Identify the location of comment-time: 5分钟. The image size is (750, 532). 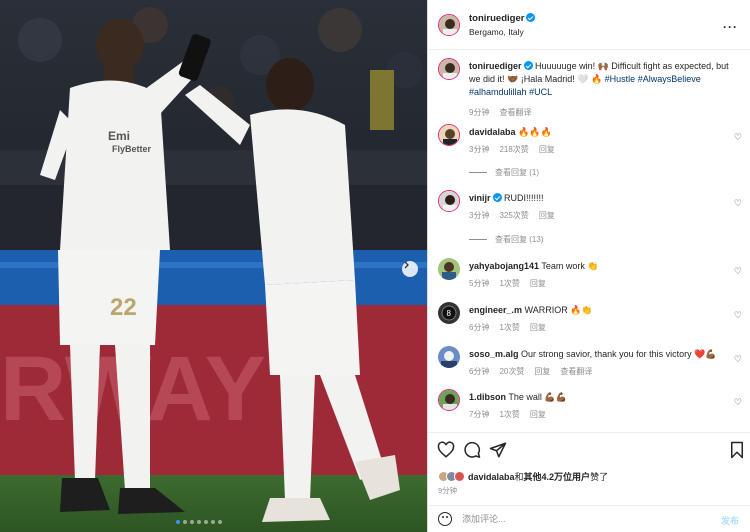
(479, 283).